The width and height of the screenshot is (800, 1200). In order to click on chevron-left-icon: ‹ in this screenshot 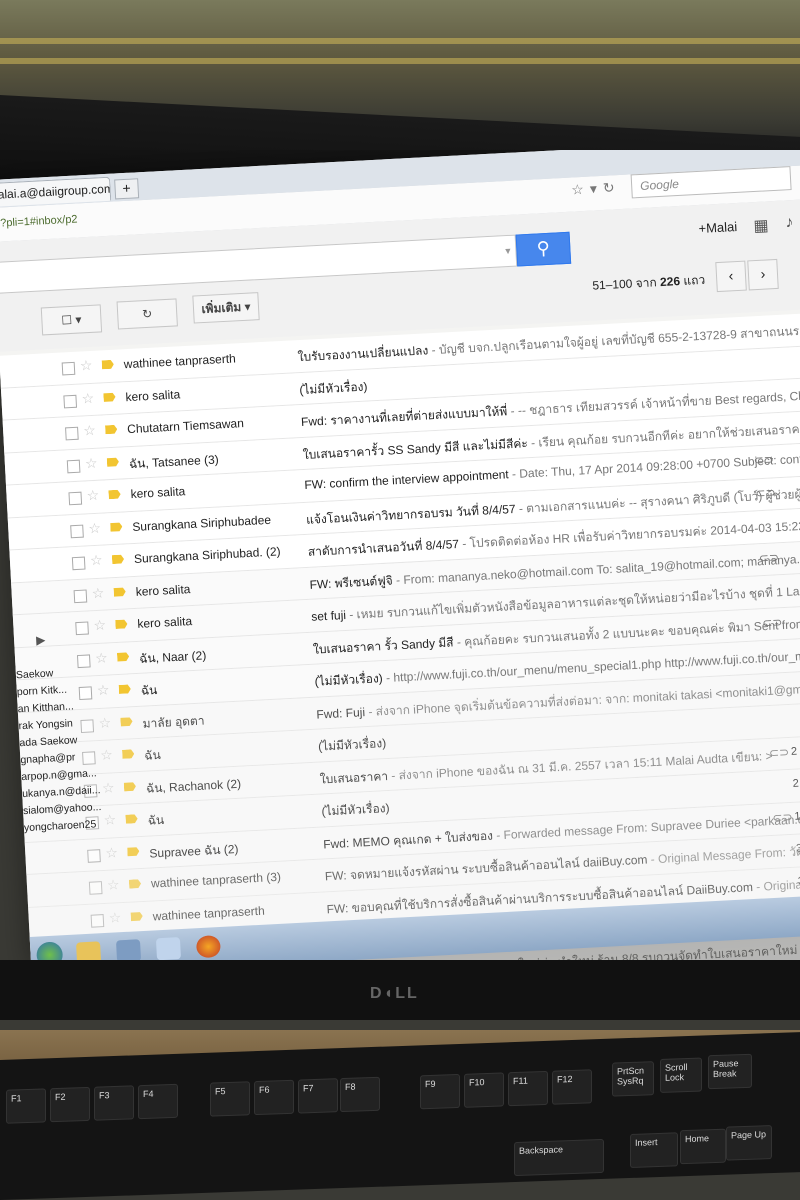, I will do `click(731, 275)`.